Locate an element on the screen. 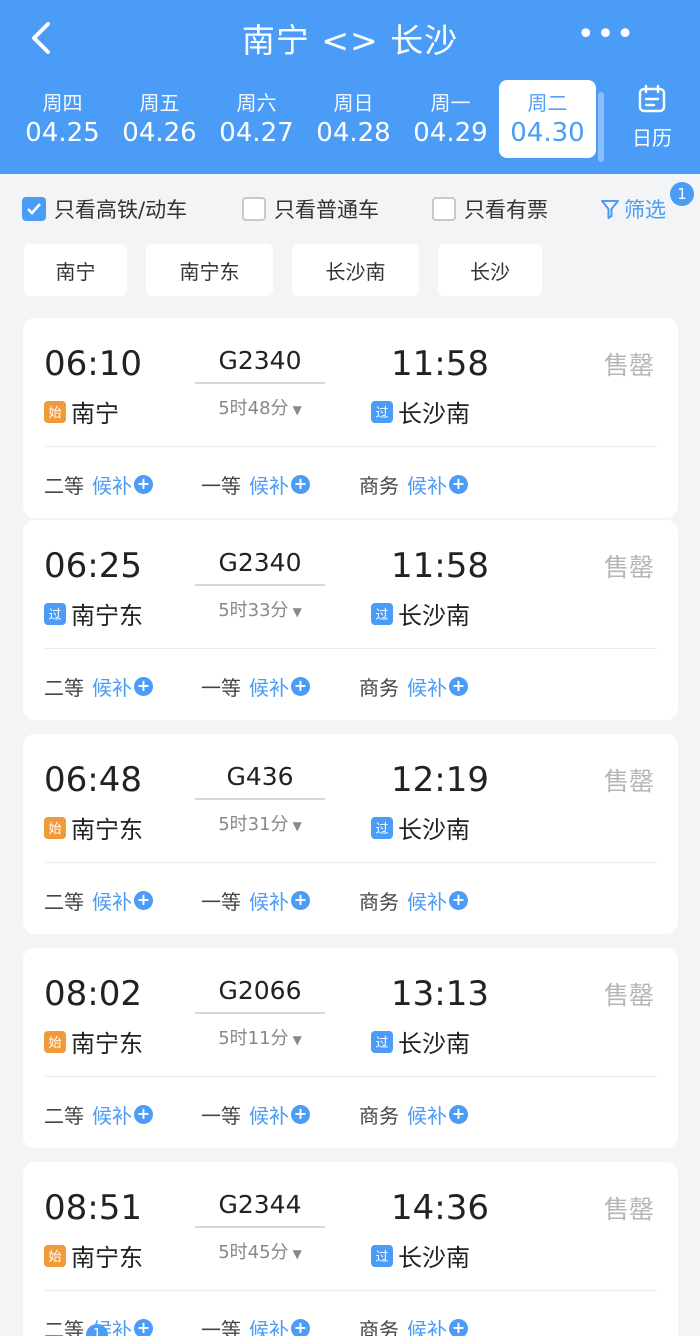 Image resolution: width=700 pixels, height=1336 pixels. duration-text: 5时31分 is located at coordinates (253, 824).